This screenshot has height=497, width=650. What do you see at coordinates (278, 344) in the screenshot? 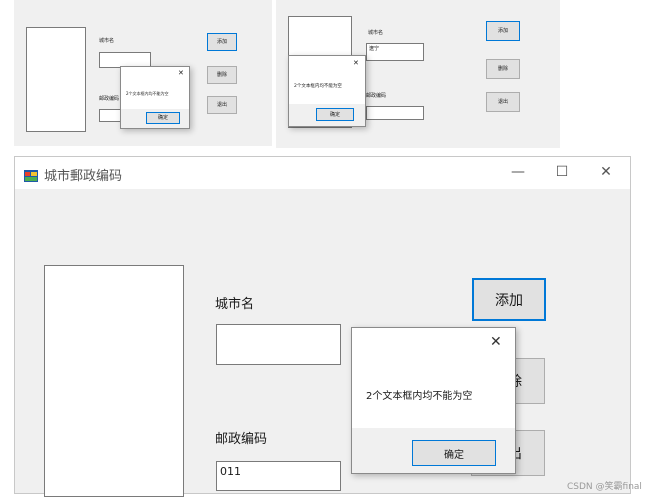
I see `city-input` at bounding box center [278, 344].